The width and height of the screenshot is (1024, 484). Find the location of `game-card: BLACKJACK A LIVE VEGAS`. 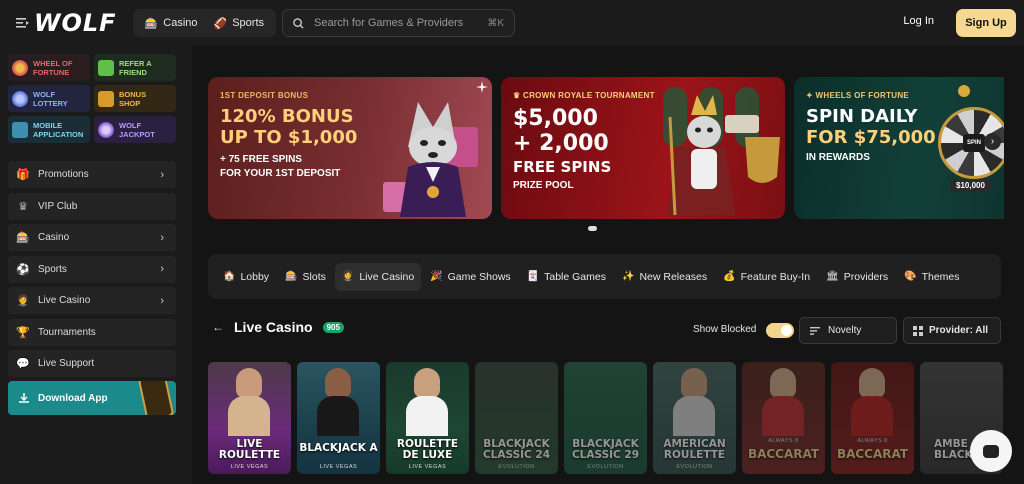

game-card: BLACKJACK A LIVE VEGAS is located at coordinates (338, 418).